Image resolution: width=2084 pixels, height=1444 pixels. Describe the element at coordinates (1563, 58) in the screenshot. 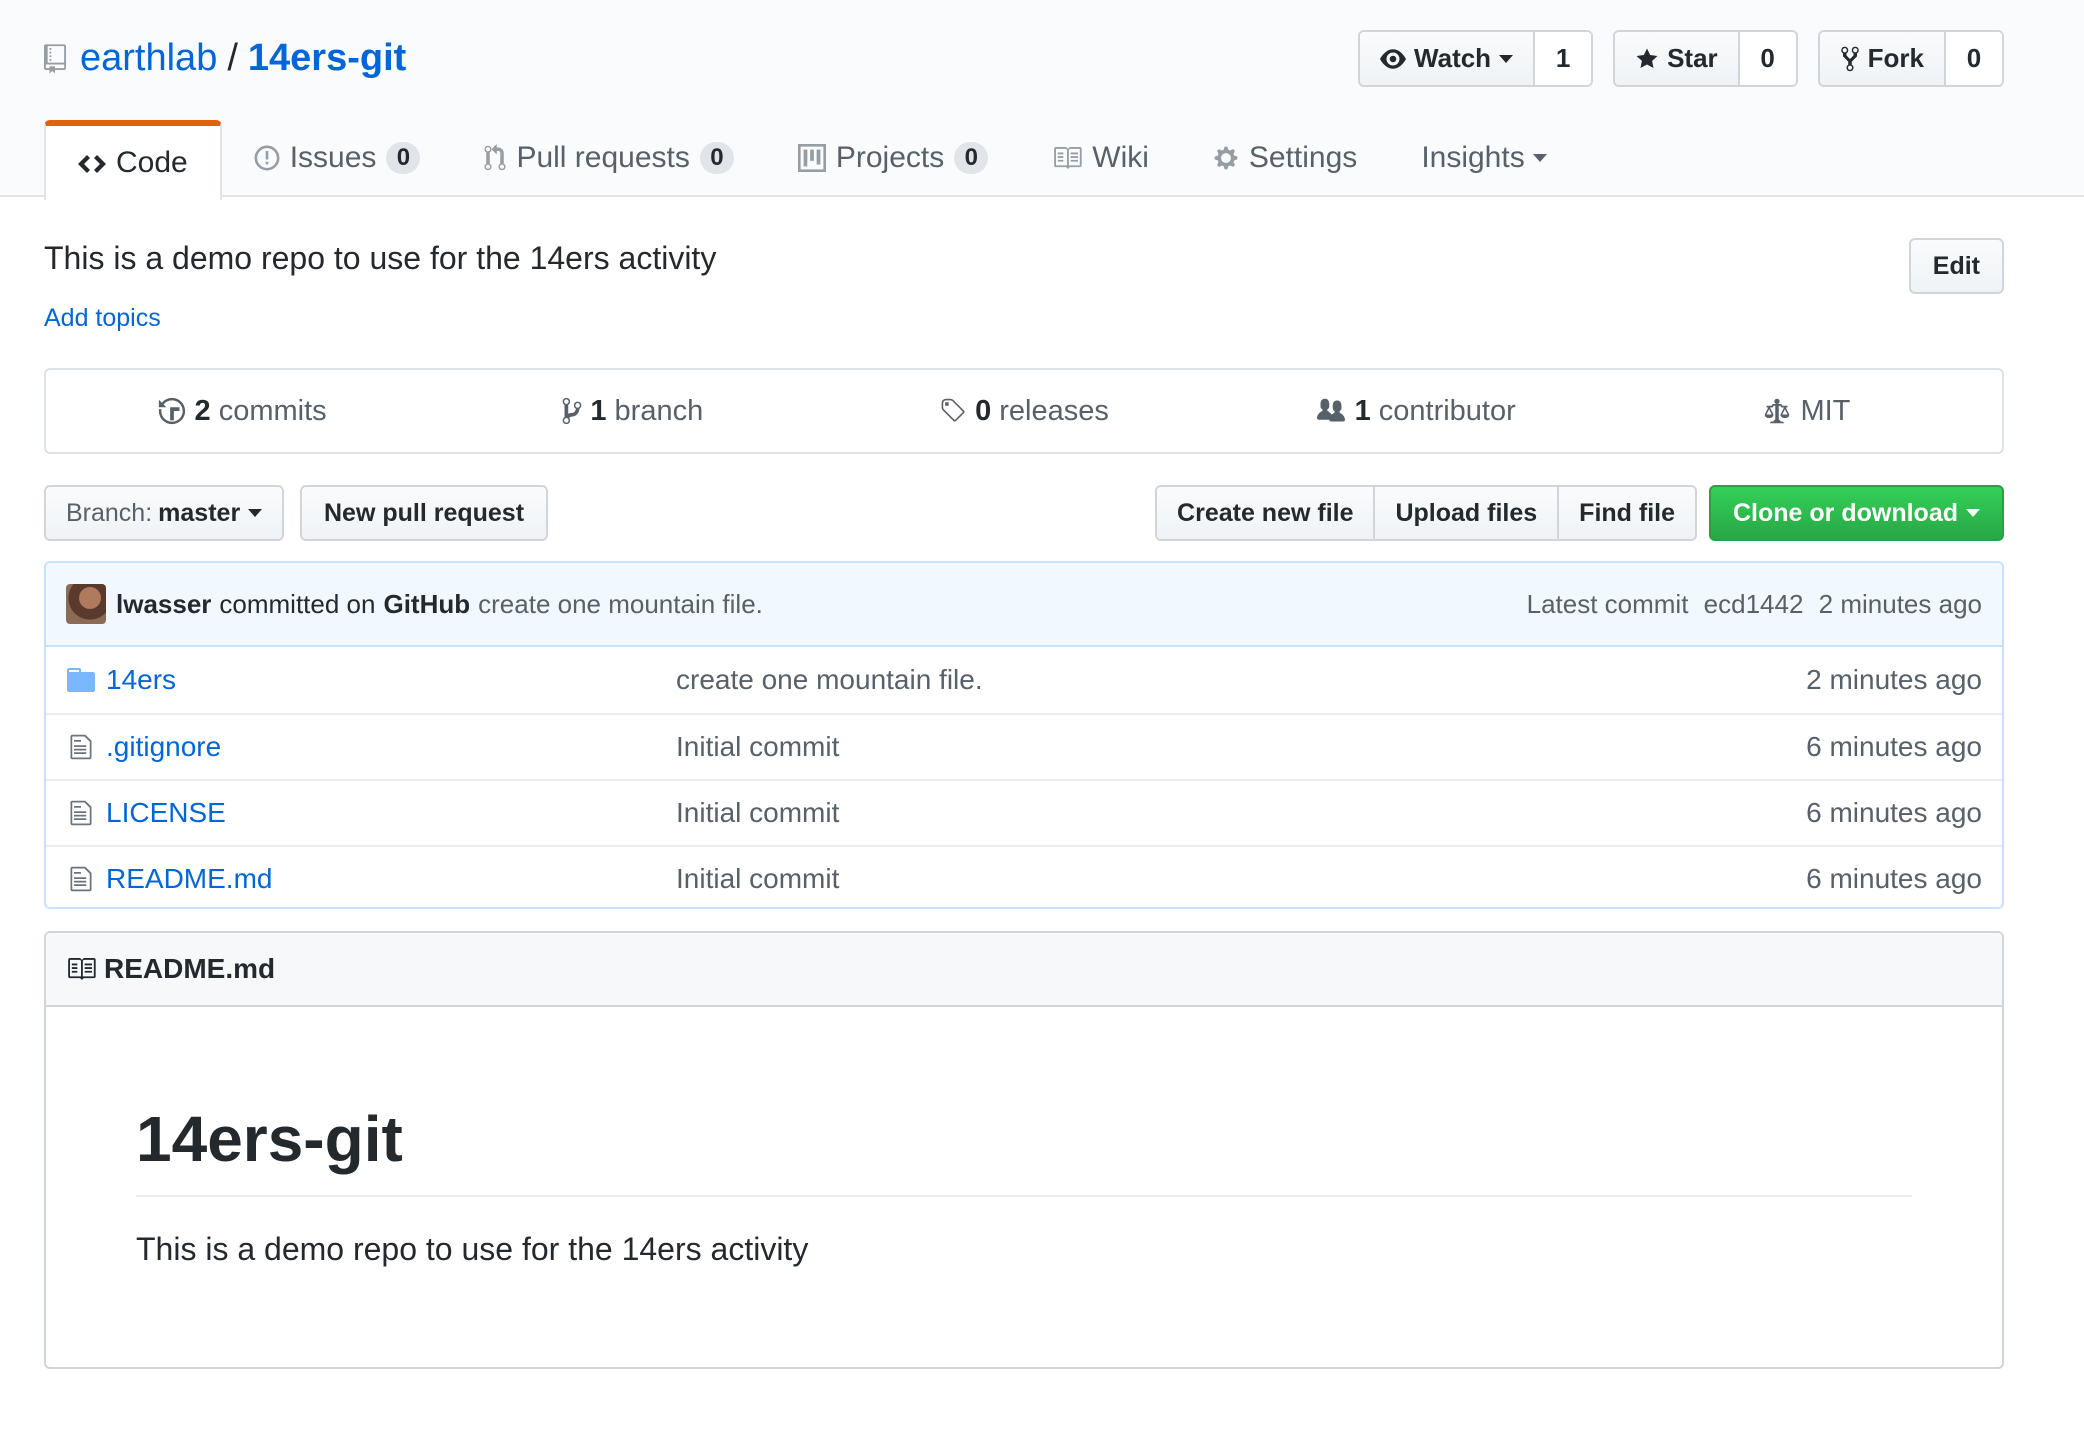

I see `watch-count: 1` at that location.